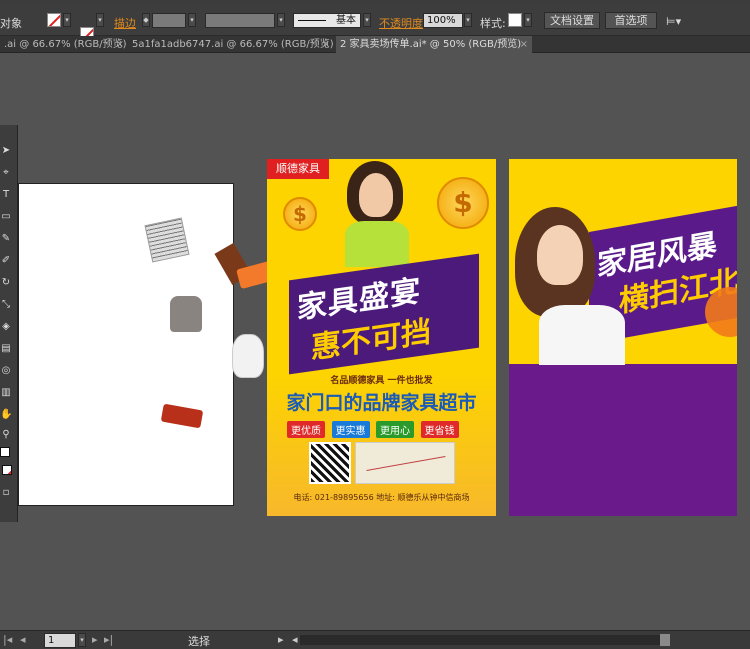 The height and width of the screenshot is (649, 750). I want to click on artboard-white, so click(126, 344).